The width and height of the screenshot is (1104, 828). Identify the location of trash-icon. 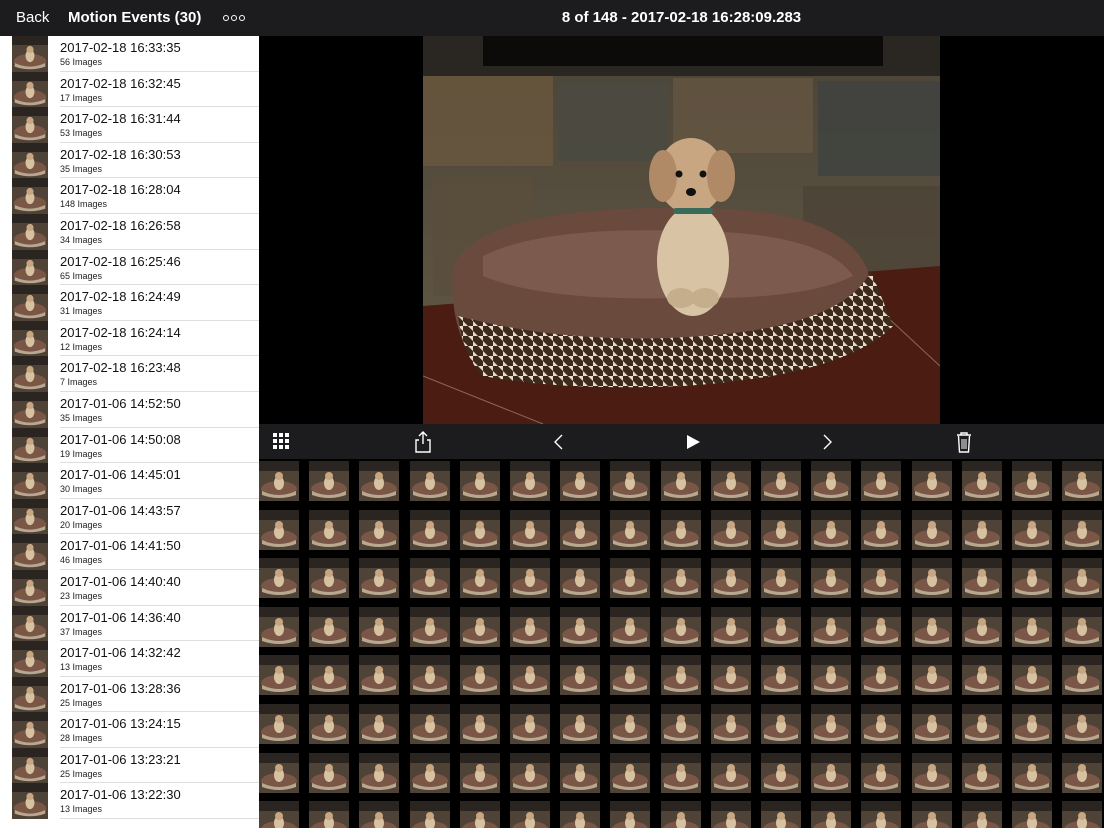
(964, 442).